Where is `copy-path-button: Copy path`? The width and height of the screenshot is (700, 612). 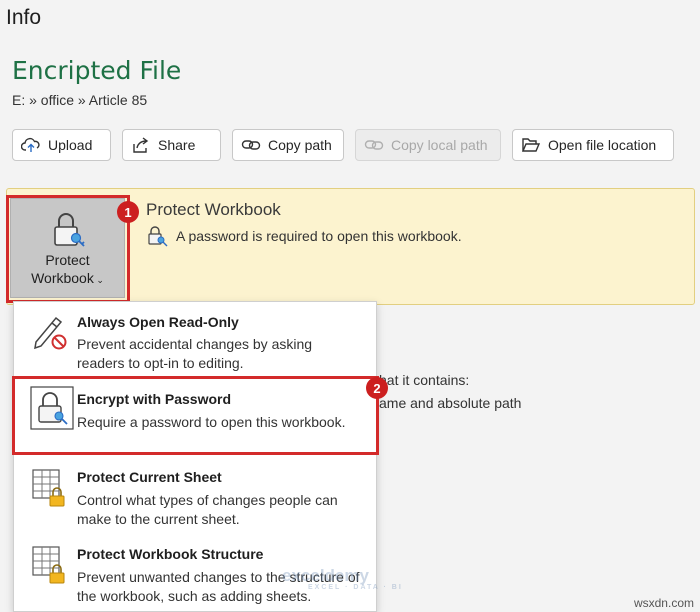
copy-path-button: Copy path is located at coordinates (288, 145).